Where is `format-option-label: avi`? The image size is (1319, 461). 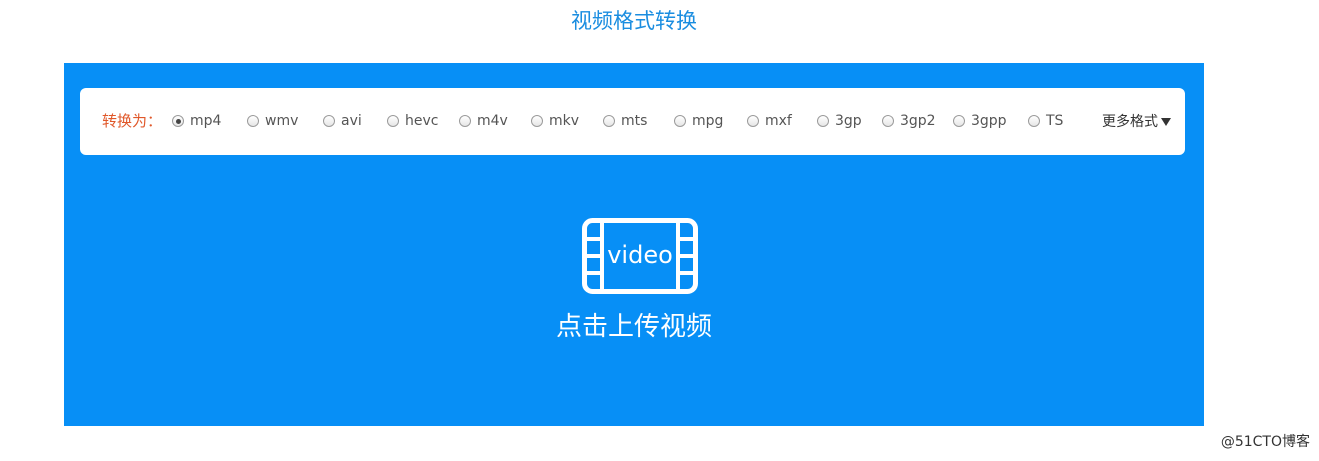 format-option-label: avi is located at coordinates (351, 121).